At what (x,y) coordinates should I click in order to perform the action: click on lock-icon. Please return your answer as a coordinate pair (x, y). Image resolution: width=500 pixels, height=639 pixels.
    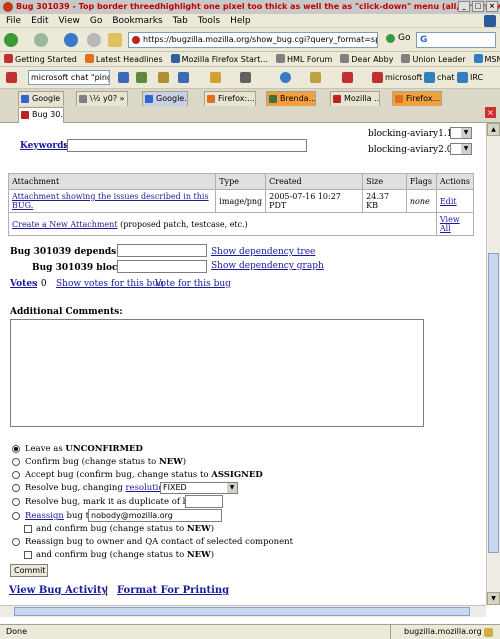
    Looking at the image, I should click on (488, 632).